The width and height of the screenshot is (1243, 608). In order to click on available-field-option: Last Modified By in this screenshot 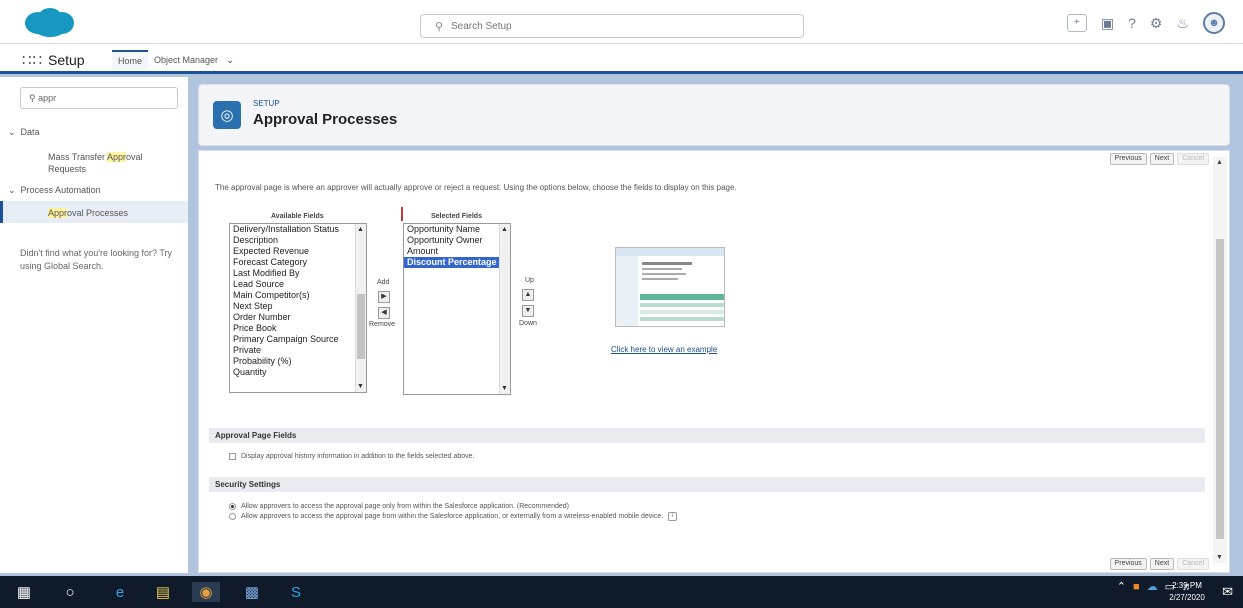, I will do `click(298, 273)`.